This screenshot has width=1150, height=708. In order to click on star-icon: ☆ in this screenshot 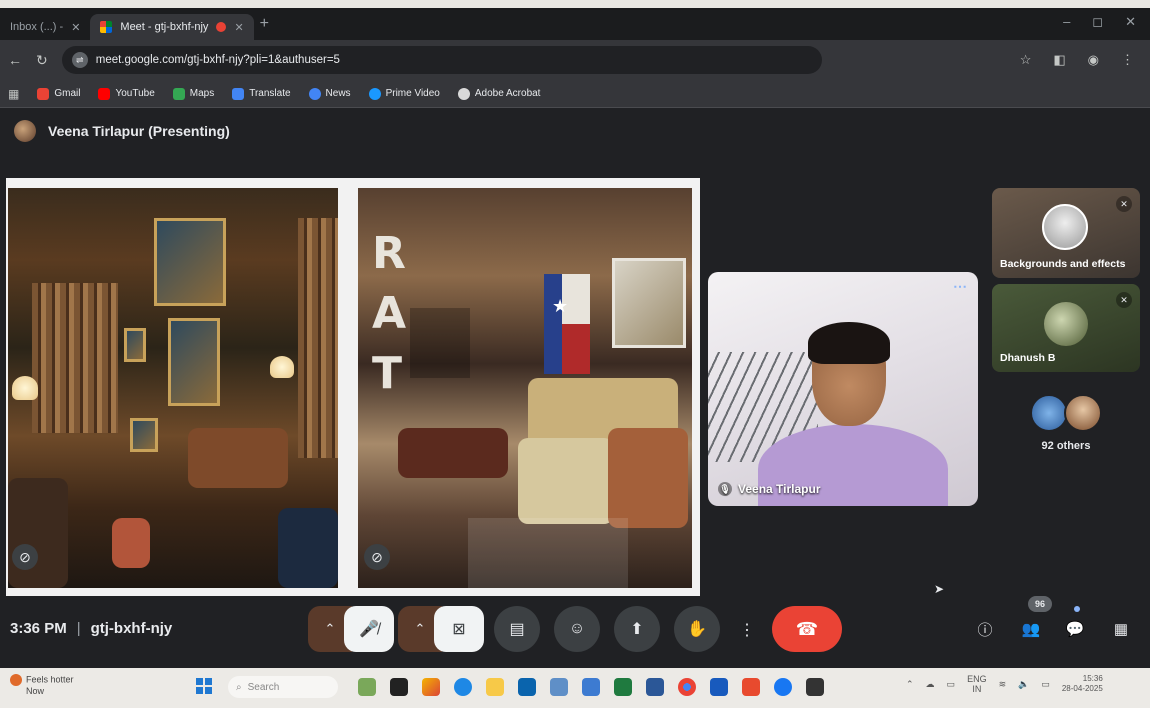, I will do `click(1026, 60)`.